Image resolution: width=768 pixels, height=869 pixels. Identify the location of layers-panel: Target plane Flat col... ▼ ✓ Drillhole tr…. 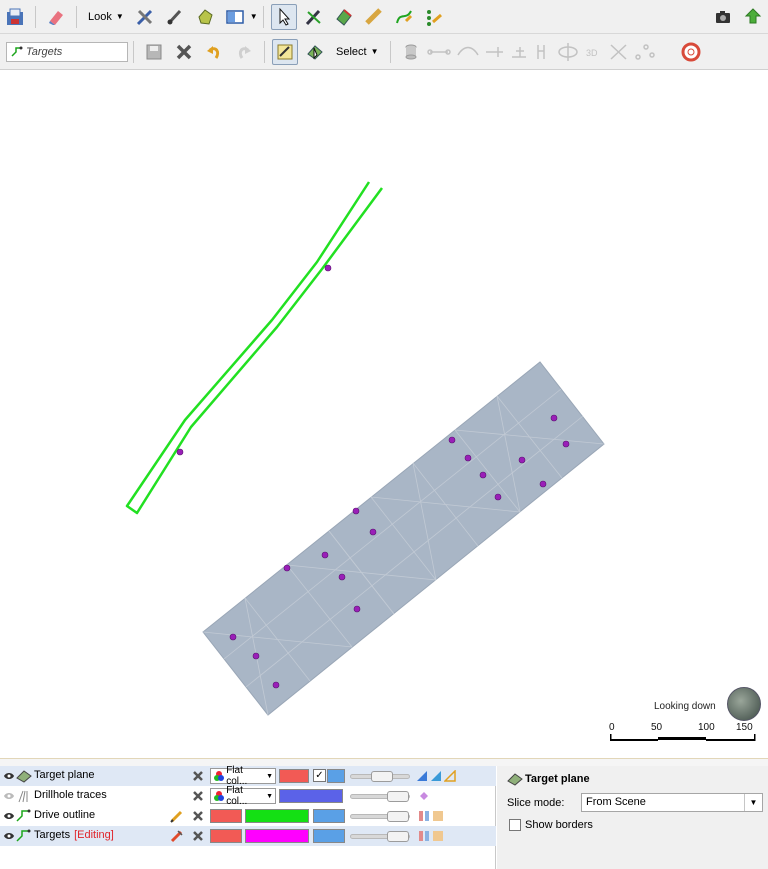
(248, 817).